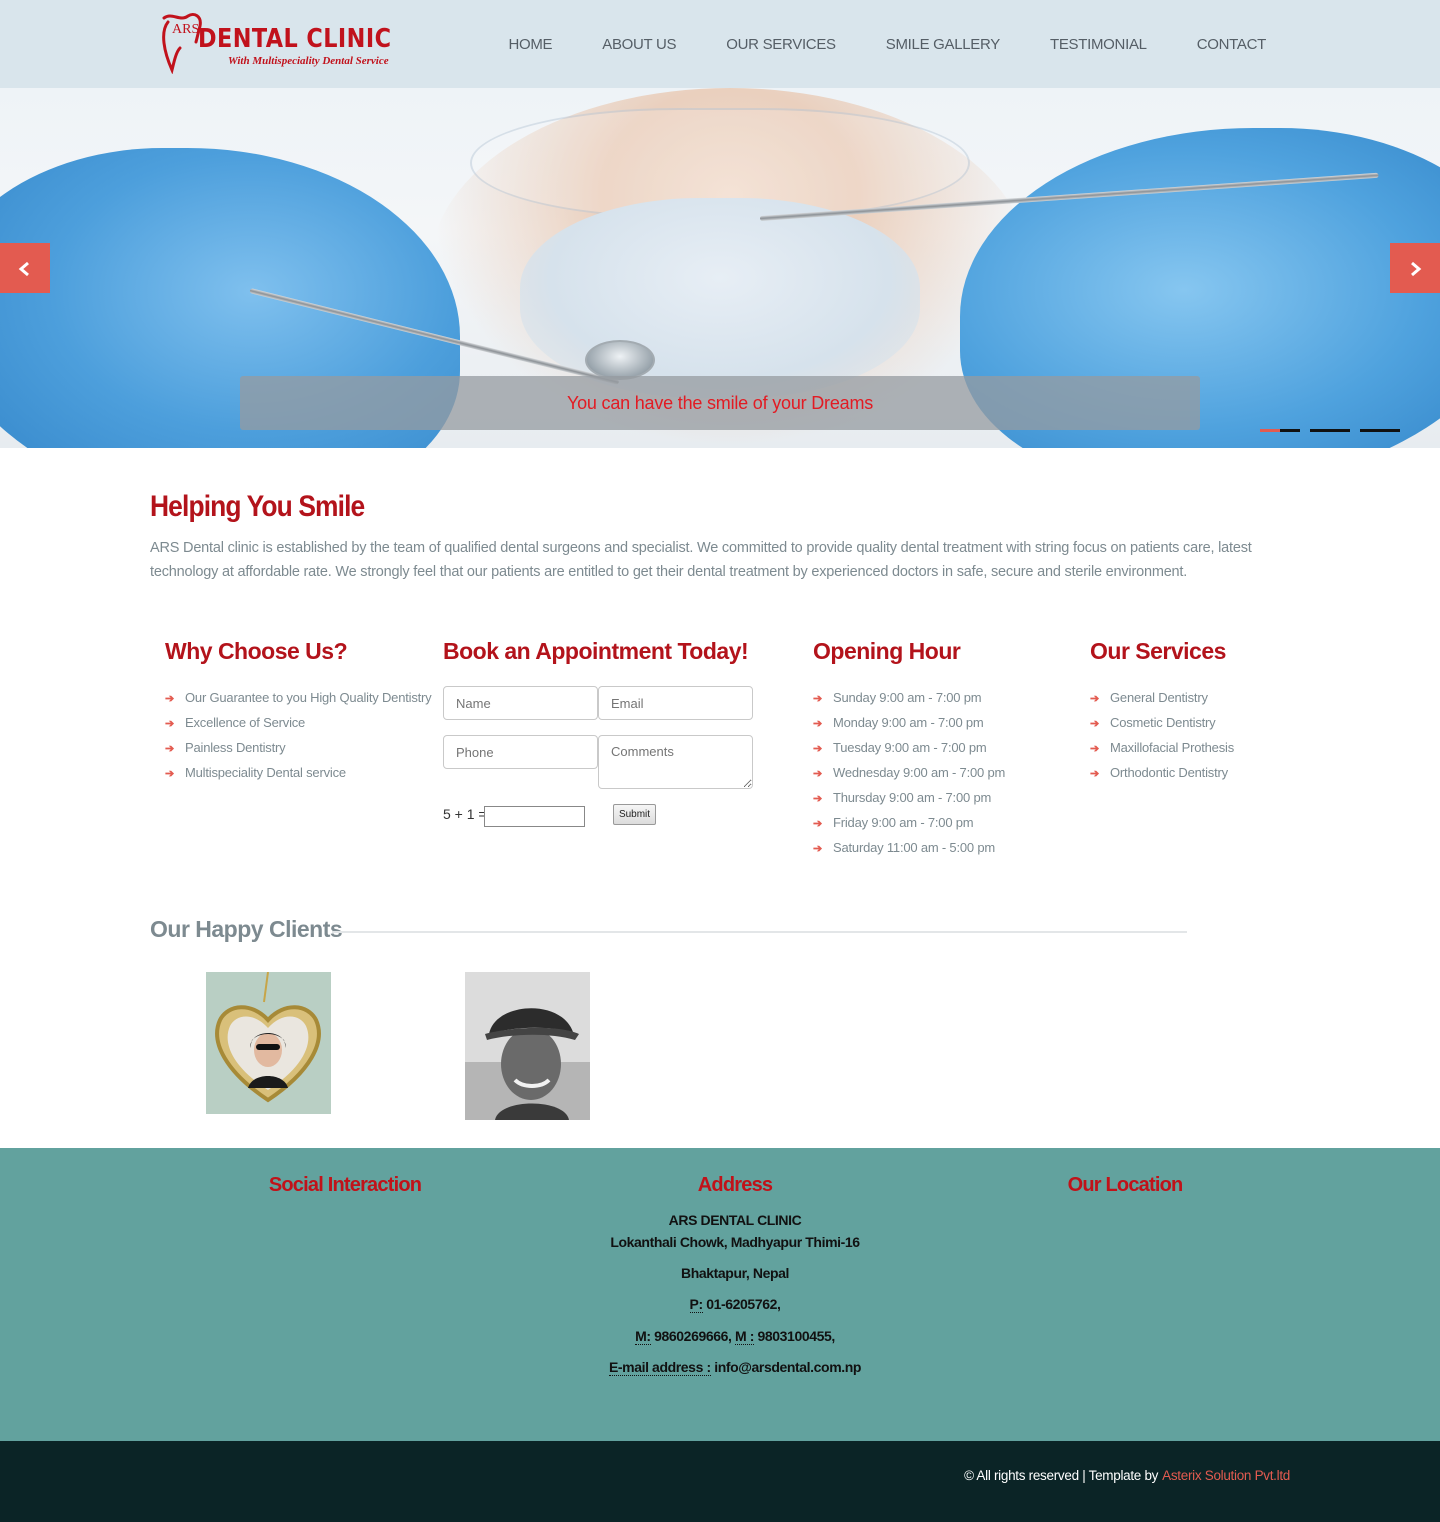  What do you see at coordinates (745, 1336) in the screenshot?
I see `mobile-label-2: M :` at bounding box center [745, 1336].